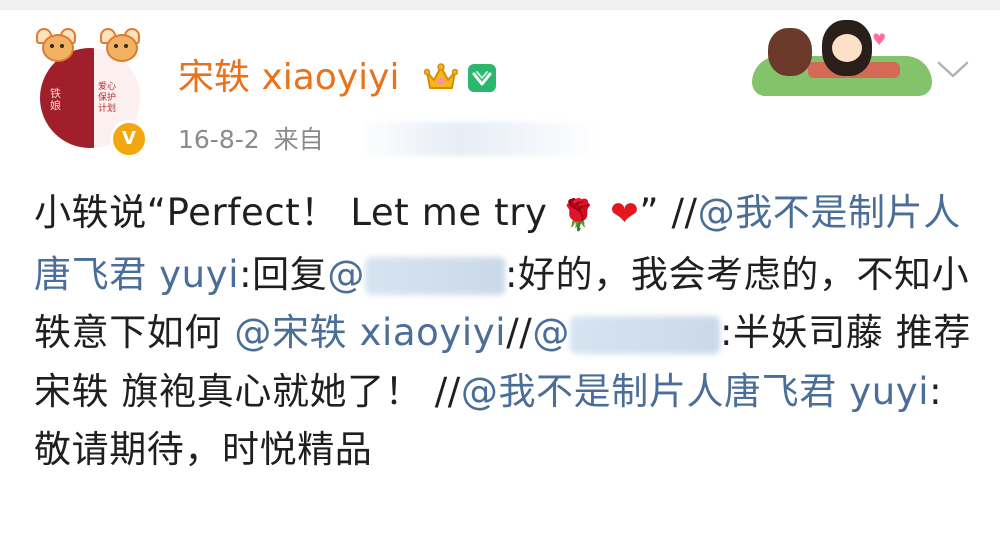 The height and width of the screenshot is (549, 1000). What do you see at coordinates (283, 274) in the screenshot?
I see `post-text: :回复` at bounding box center [283, 274].